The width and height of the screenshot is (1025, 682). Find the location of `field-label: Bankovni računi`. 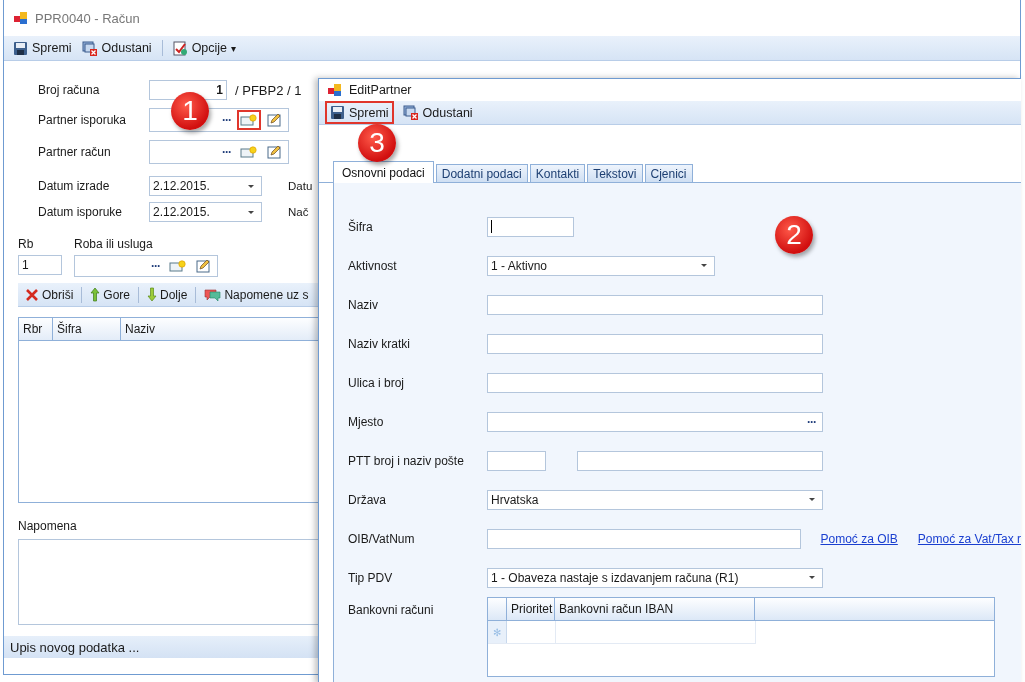

field-label: Bankovni računi is located at coordinates (391, 610).